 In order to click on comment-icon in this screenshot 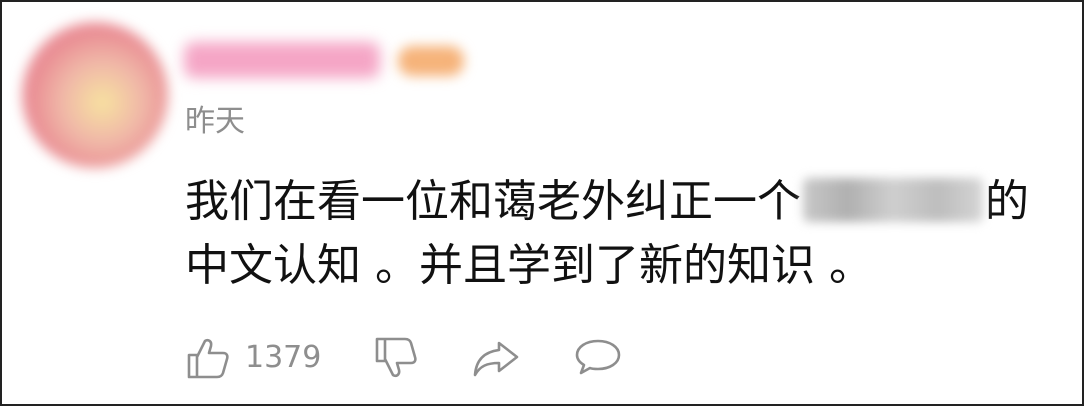, I will do `click(598, 358)`.